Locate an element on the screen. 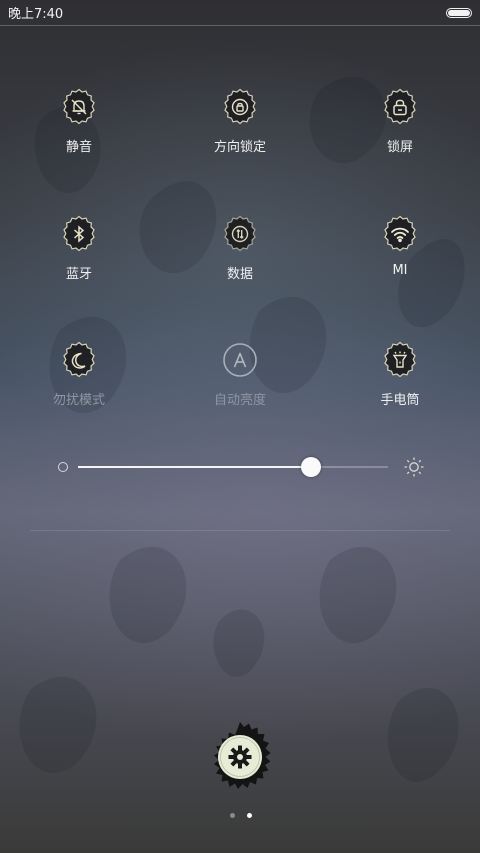  gear-icon is located at coordinates (242, 755).